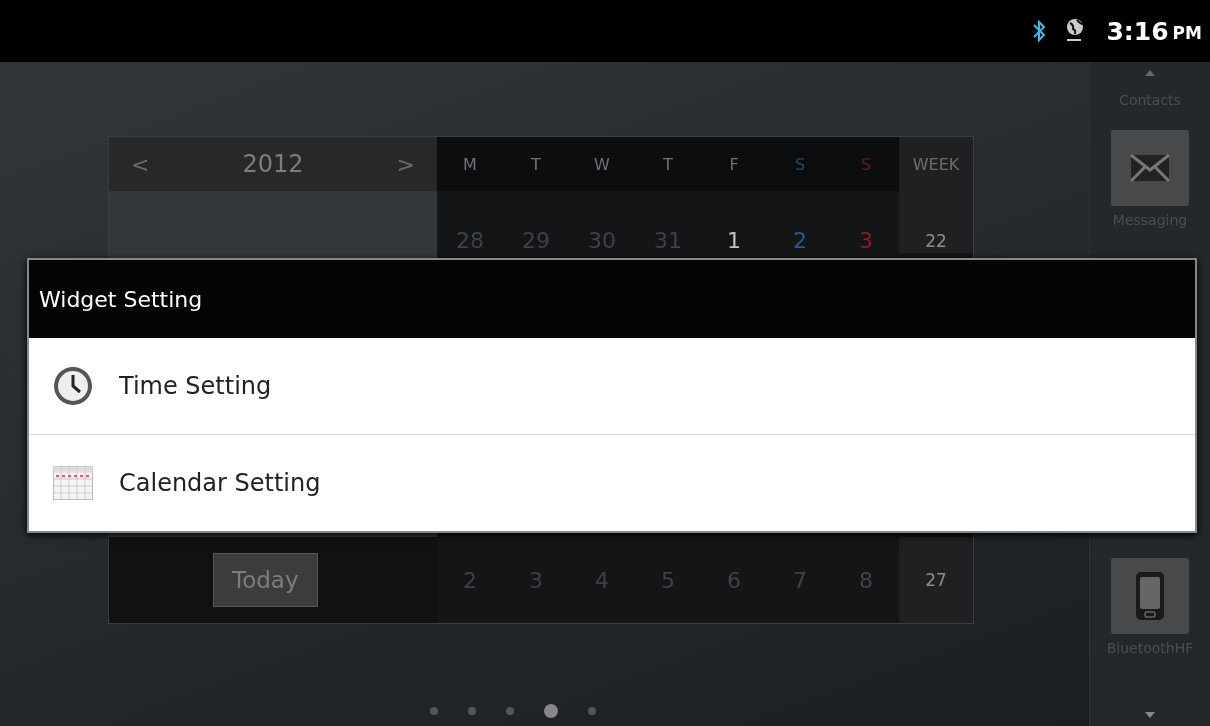  I want to click on year-label: 2012, so click(273, 164).